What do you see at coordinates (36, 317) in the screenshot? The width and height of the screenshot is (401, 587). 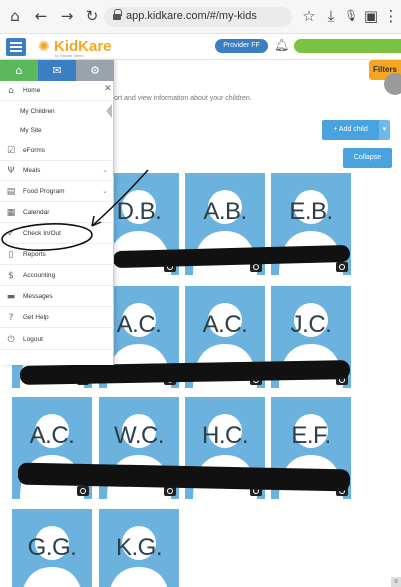 I see `menu-item-label: Get Help` at bounding box center [36, 317].